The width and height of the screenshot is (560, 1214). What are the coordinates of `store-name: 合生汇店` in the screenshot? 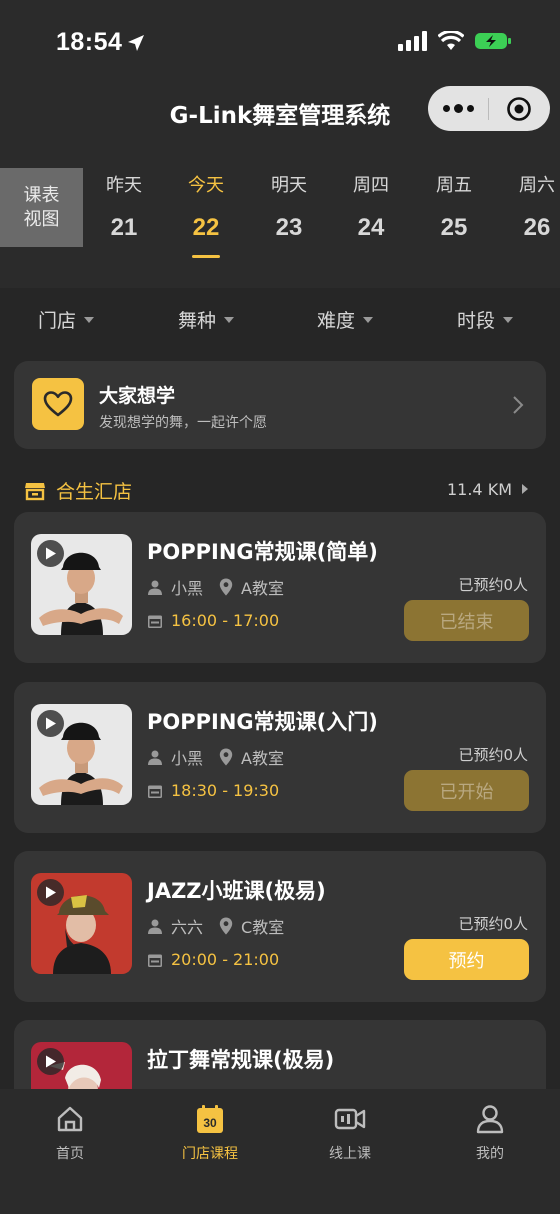 It's located at (94, 492).